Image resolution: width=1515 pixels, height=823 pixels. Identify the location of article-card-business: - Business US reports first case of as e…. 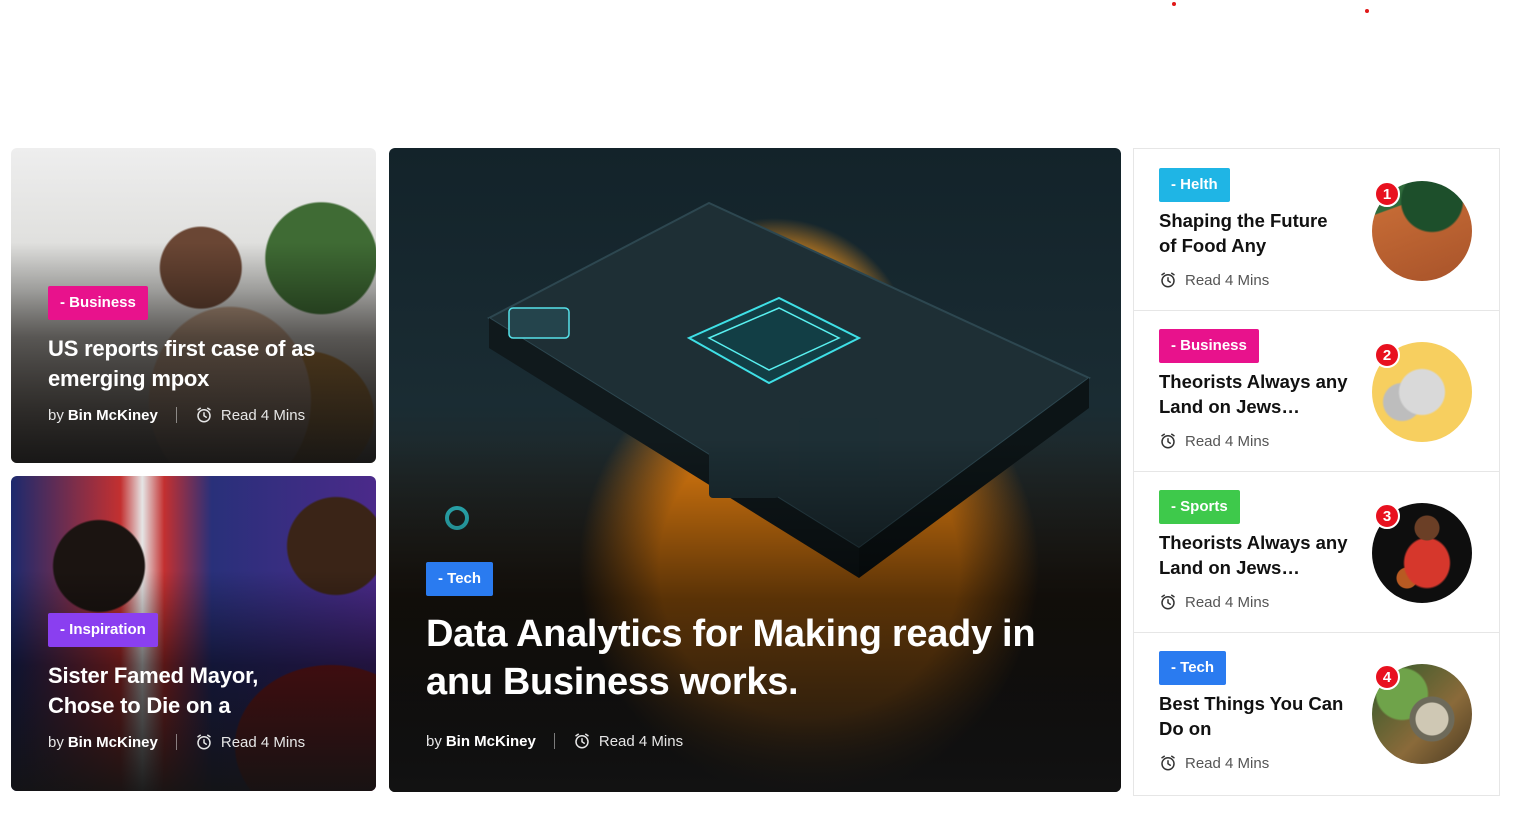
(193, 305).